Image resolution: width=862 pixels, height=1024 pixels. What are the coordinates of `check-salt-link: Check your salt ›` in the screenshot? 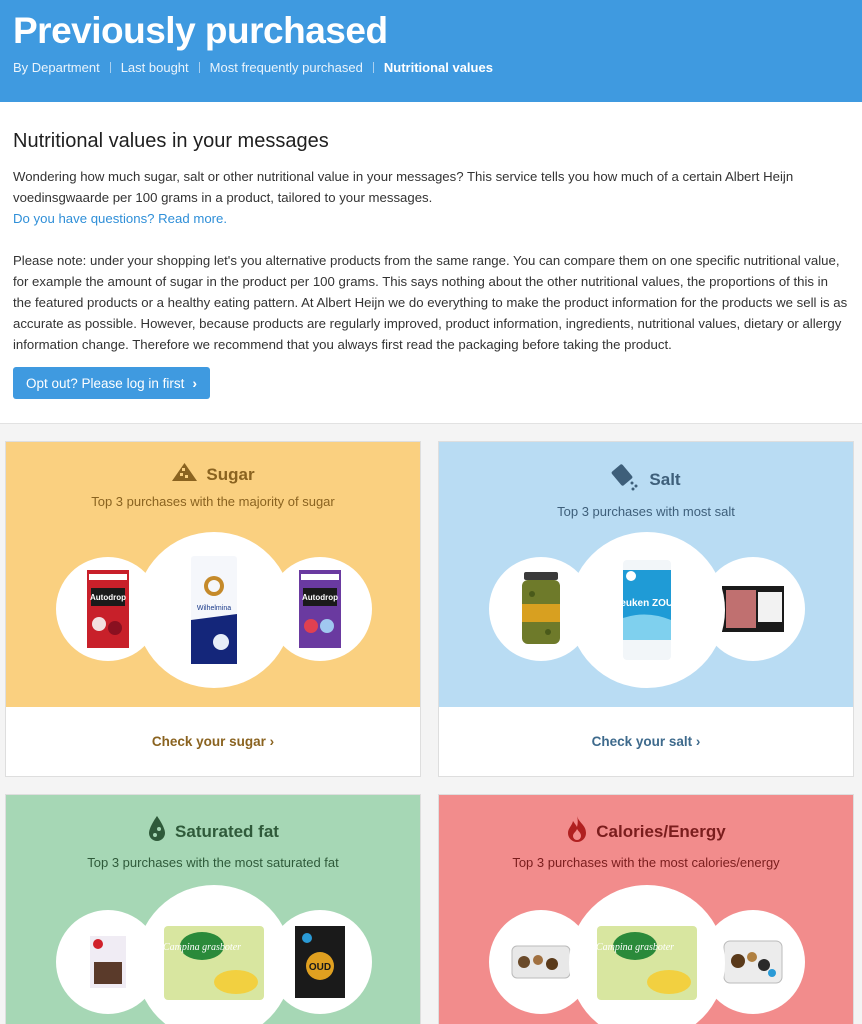 It's located at (646, 741).